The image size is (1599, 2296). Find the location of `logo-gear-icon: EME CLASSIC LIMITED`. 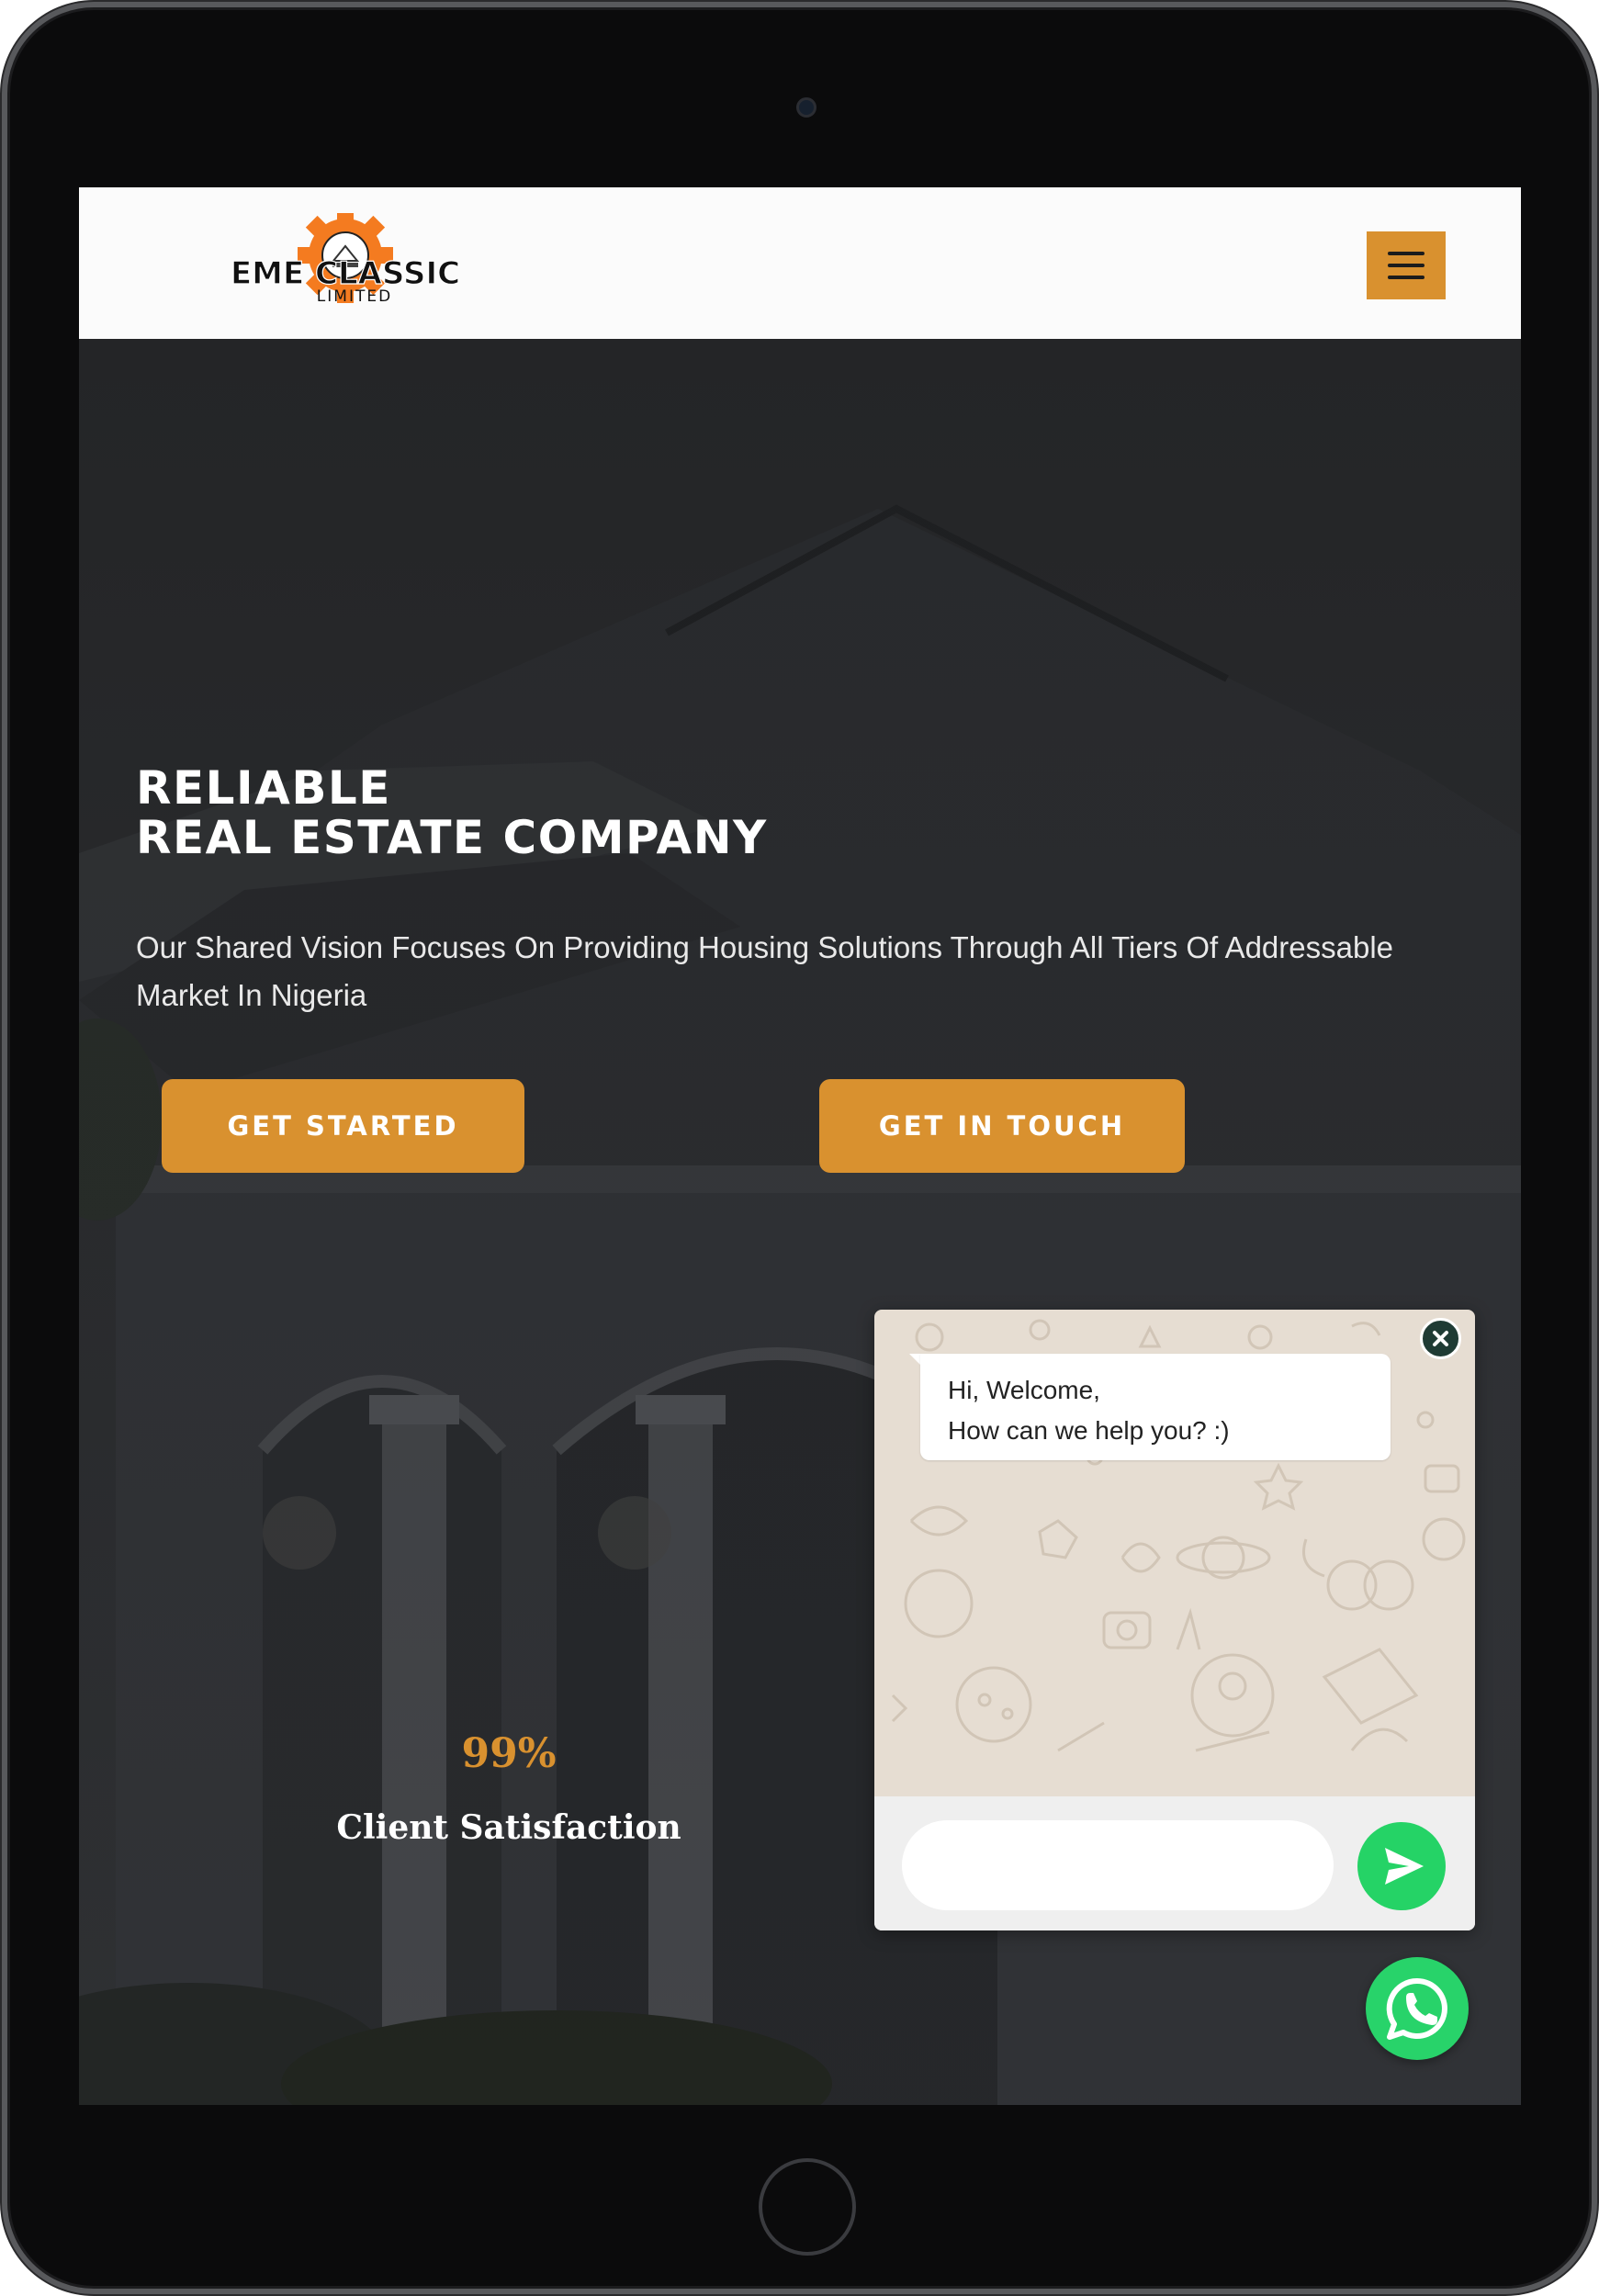

logo-gear-icon: EME CLASSIC LIMITED is located at coordinates (345, 257).